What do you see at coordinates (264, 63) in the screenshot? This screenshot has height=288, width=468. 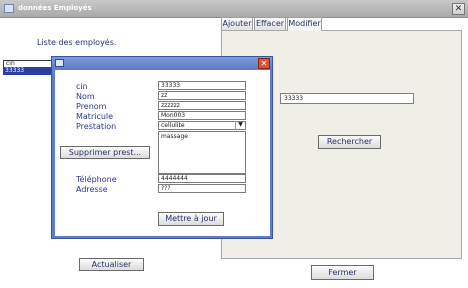 I see `dialog-close-button: ✕` at bounding box center [264, 63].